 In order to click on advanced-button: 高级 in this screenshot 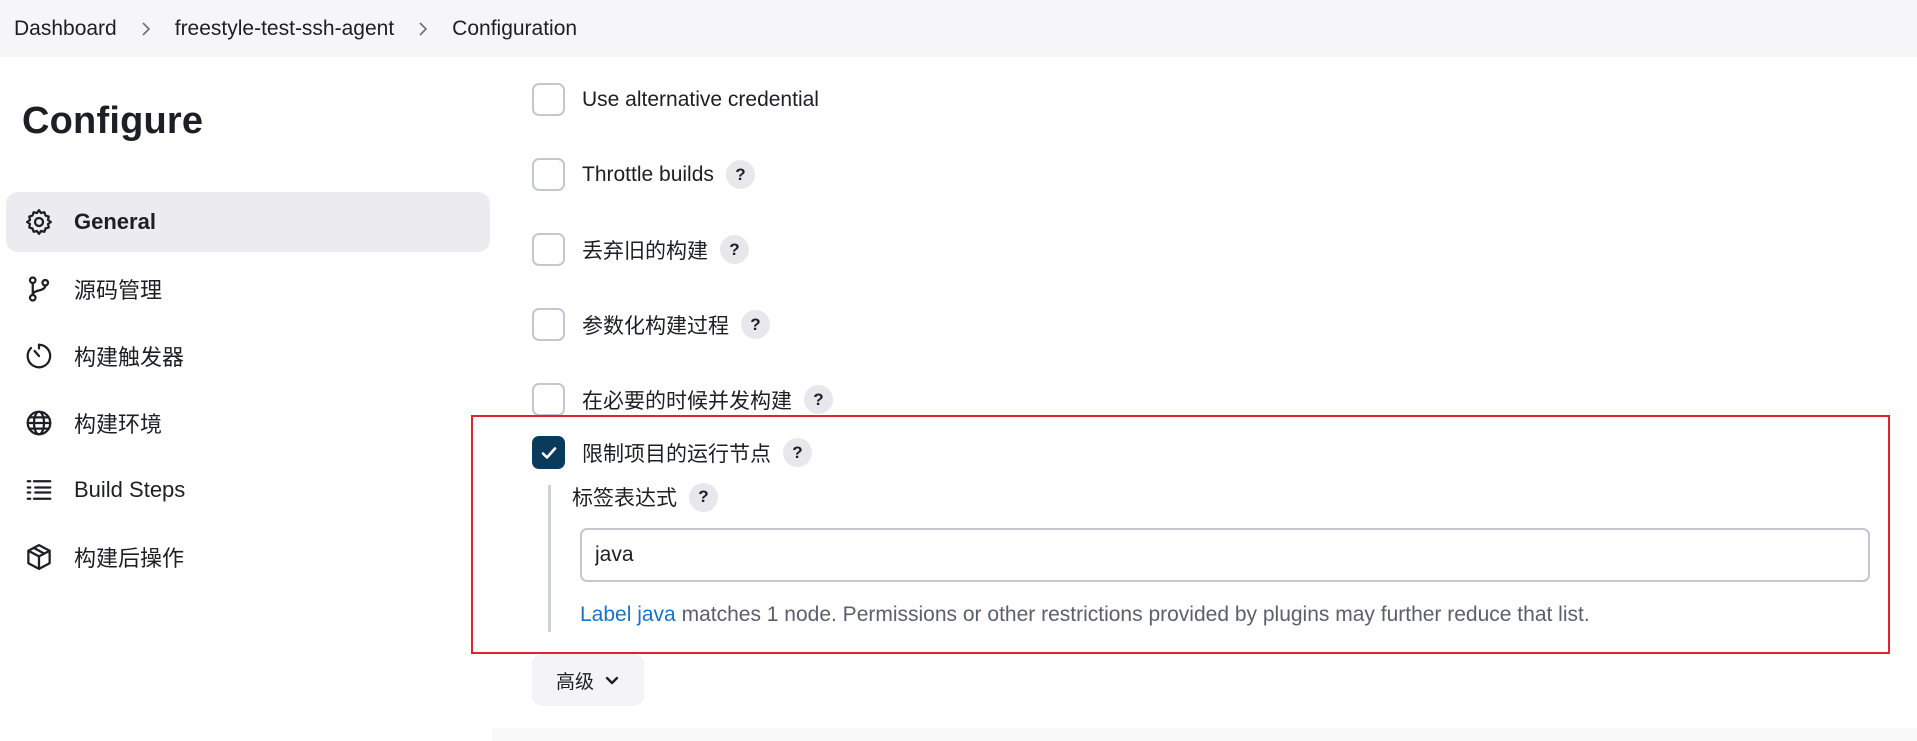, I will do `click(588, 680)`.